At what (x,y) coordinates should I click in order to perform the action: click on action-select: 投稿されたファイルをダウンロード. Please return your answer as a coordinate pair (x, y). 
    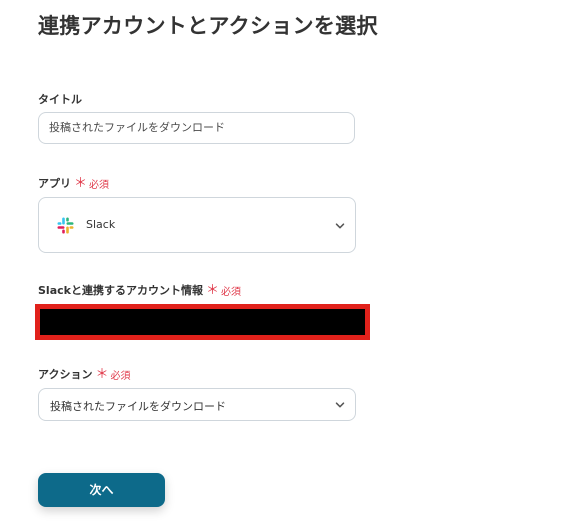
    Looking at the image, I should click on (197, 404).